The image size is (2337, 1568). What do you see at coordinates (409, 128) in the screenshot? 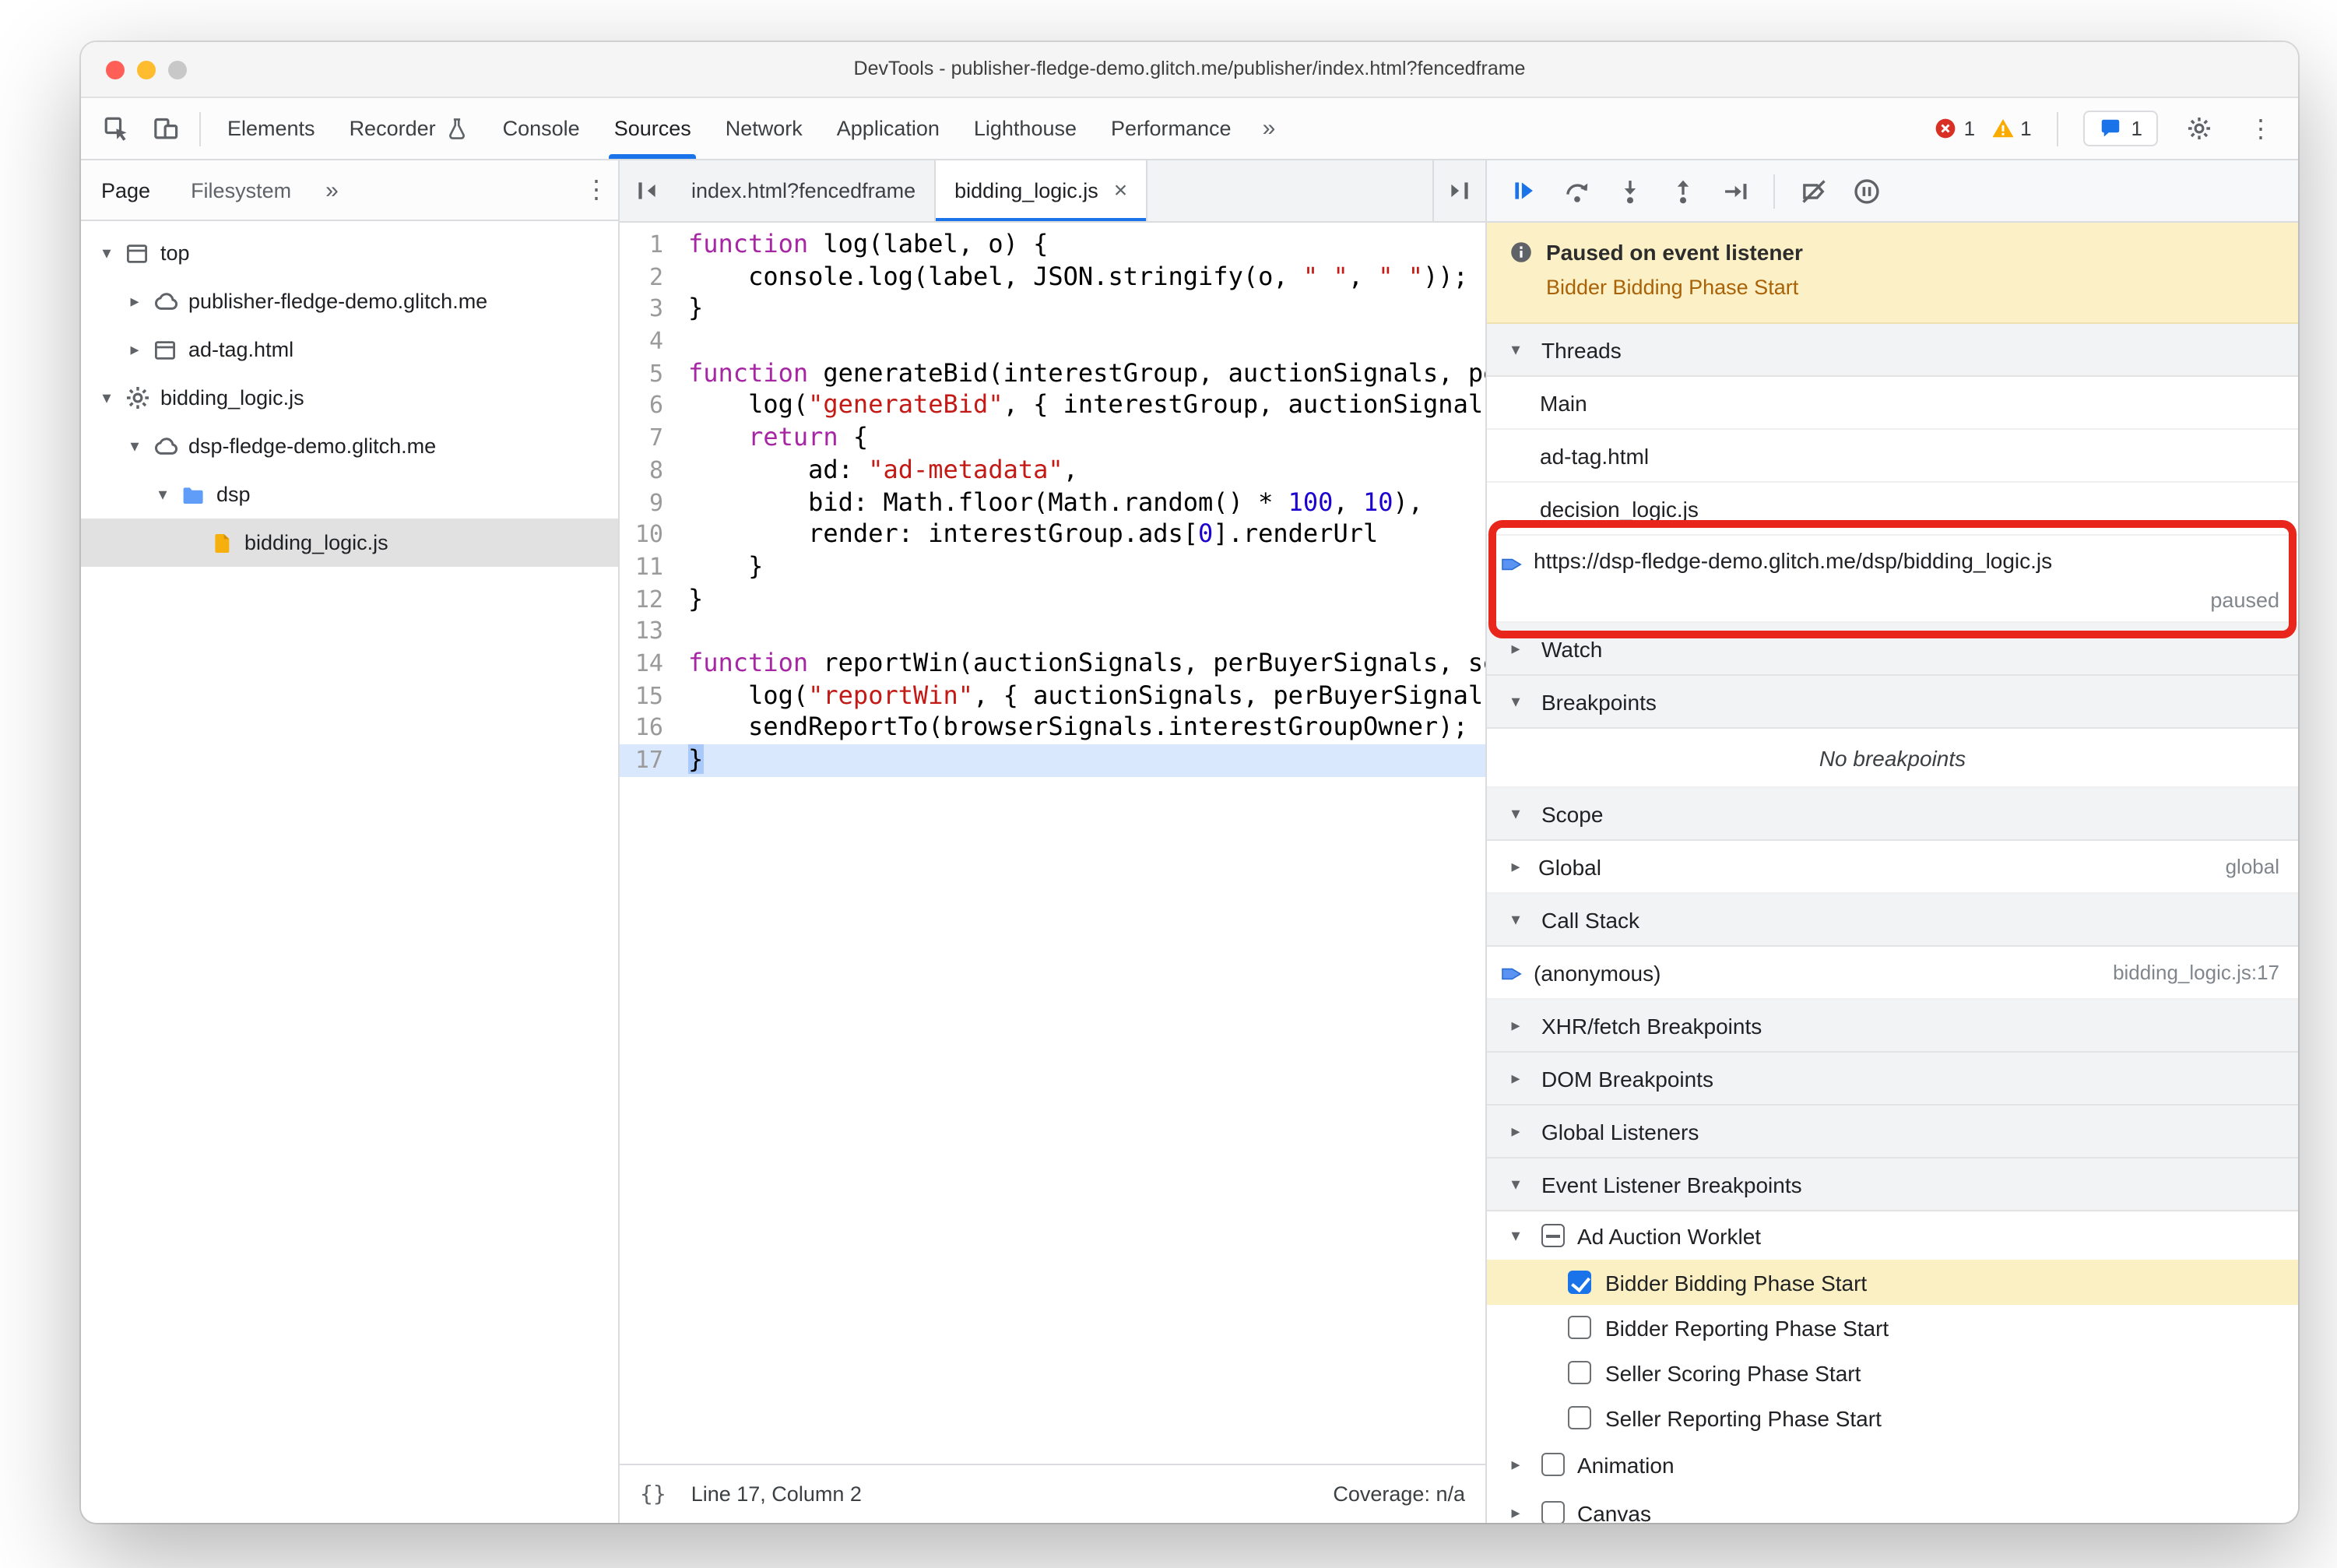
I see `tab-recorder: Recorder` at bounding box center [409, 128].